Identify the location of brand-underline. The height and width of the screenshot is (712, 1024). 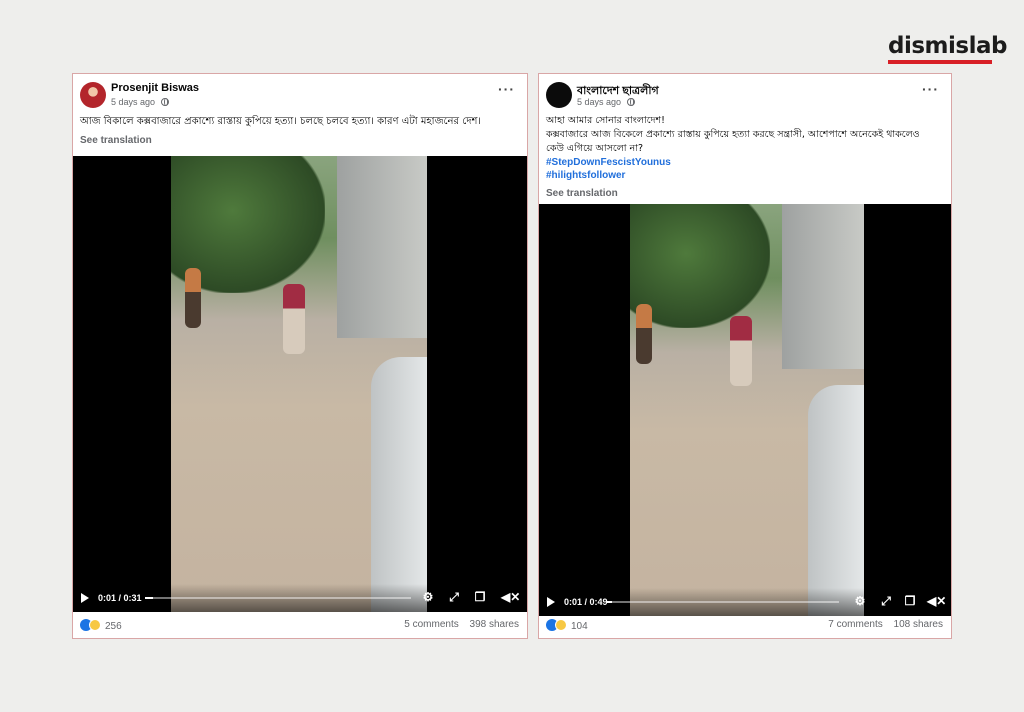
(940, 62).